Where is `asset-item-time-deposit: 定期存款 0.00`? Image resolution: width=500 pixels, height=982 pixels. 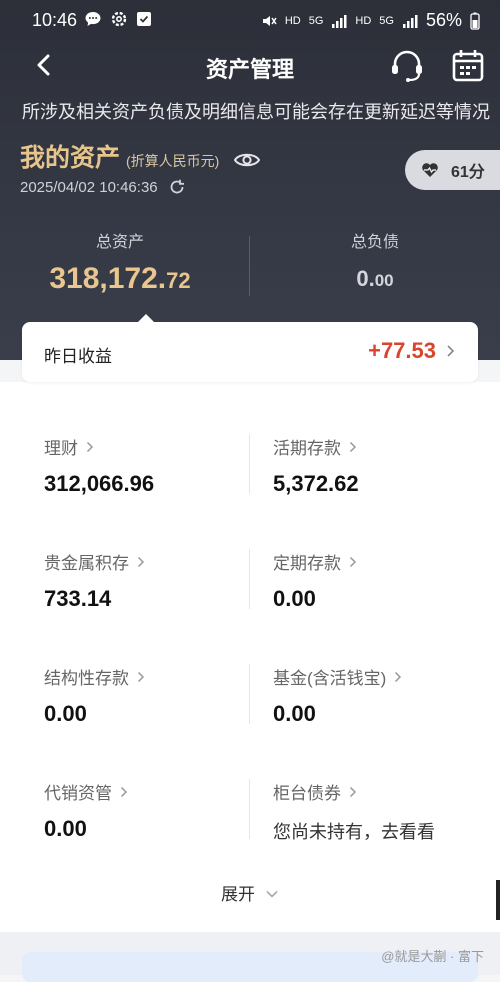
asset-item-time-deposit: 定期存款 0.00 is located at coordinates (373, 580).